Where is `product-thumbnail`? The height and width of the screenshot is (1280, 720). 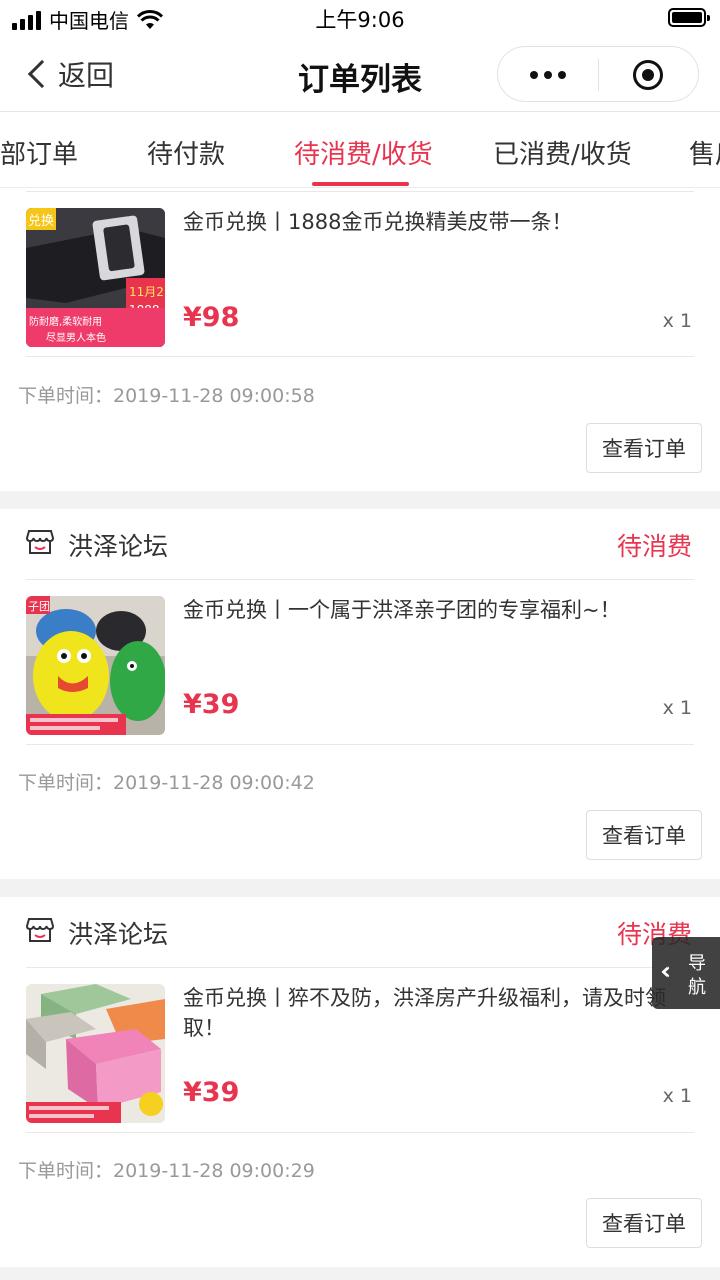
product-thumbnail is located at coordinates (95, 1053).